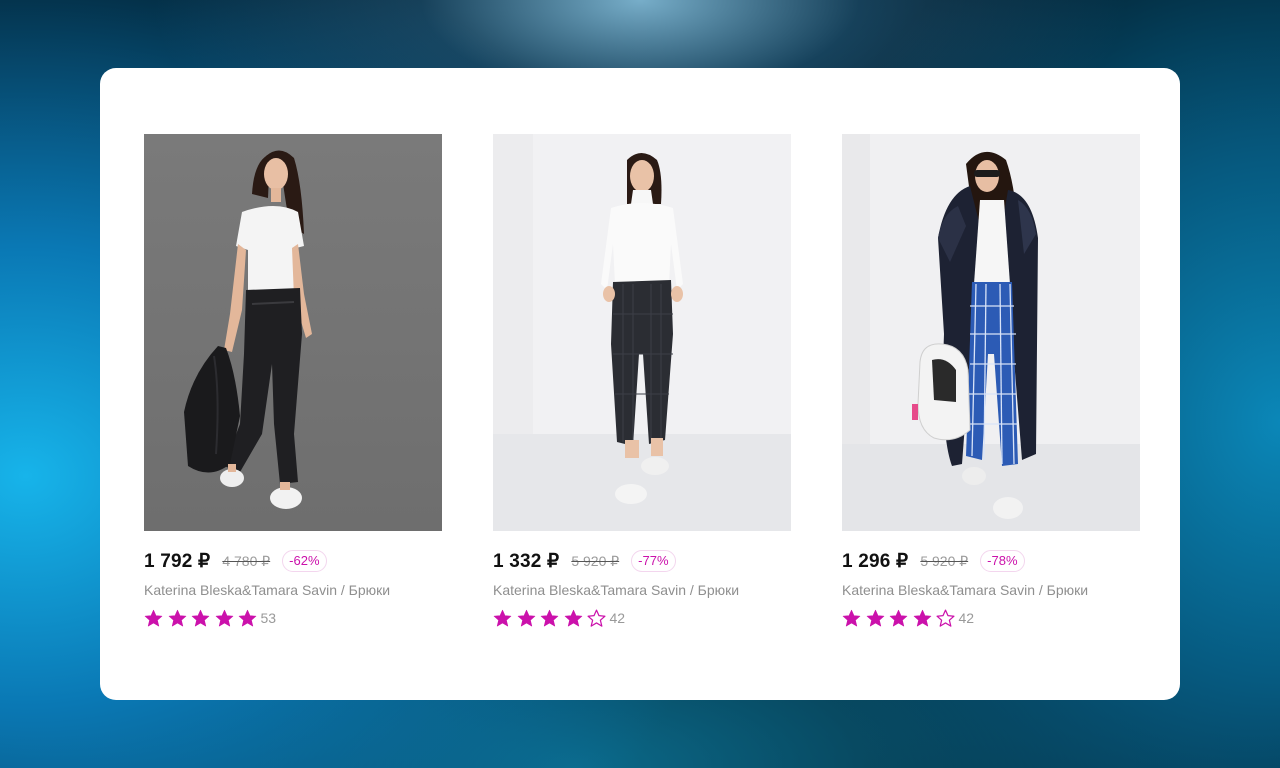 This screenshot has width=1280, height=768. I want to click on discount-badge: -62%, so click(304, 561).